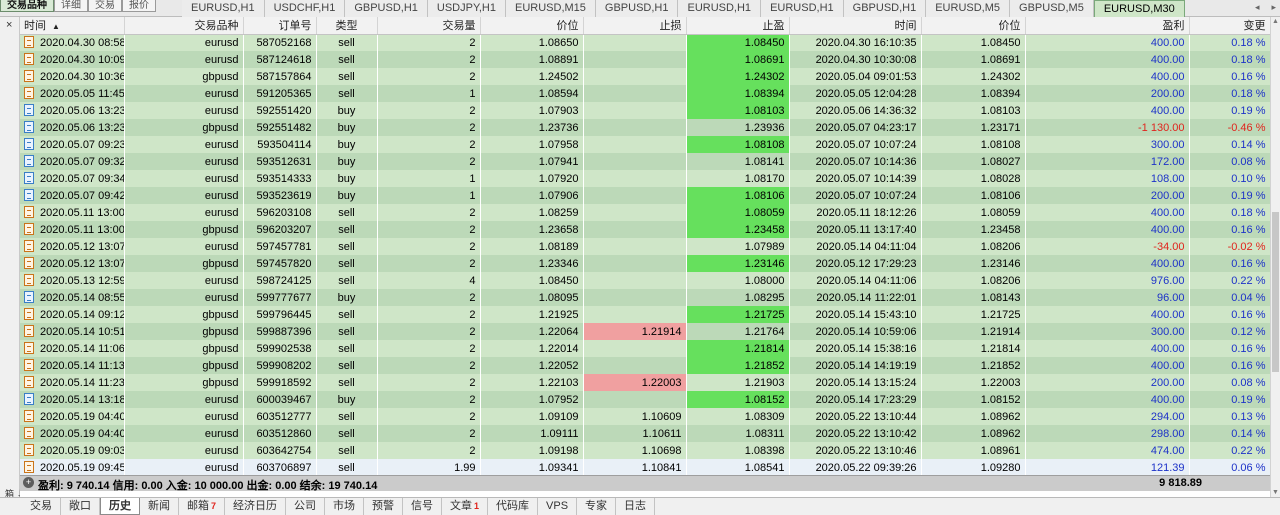  I want to click on column-header: 盈利, so click(1107, 26).